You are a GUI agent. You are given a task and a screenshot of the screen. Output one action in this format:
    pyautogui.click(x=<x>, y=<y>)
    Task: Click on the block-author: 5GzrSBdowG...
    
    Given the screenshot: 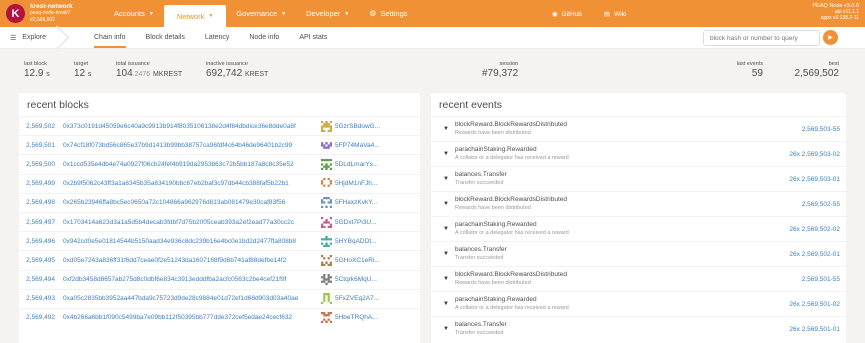 What is the action you would take?
    pyautogui.click(x=362, y=126)
    